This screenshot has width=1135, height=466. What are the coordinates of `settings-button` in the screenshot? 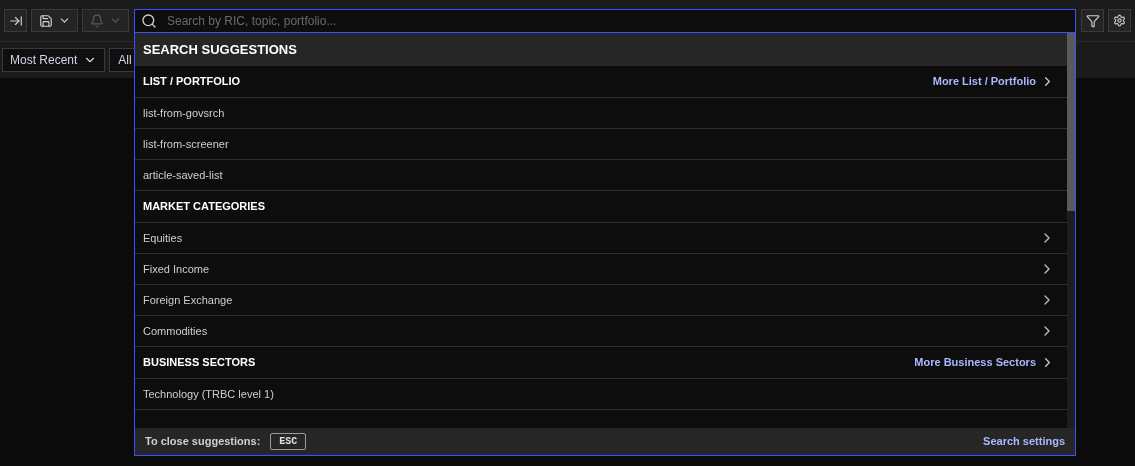 It's located at (1119, 20).